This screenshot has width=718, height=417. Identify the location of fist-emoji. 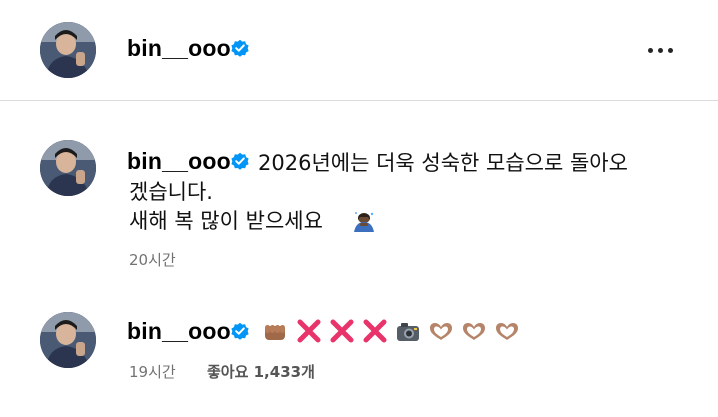
(275, 332).